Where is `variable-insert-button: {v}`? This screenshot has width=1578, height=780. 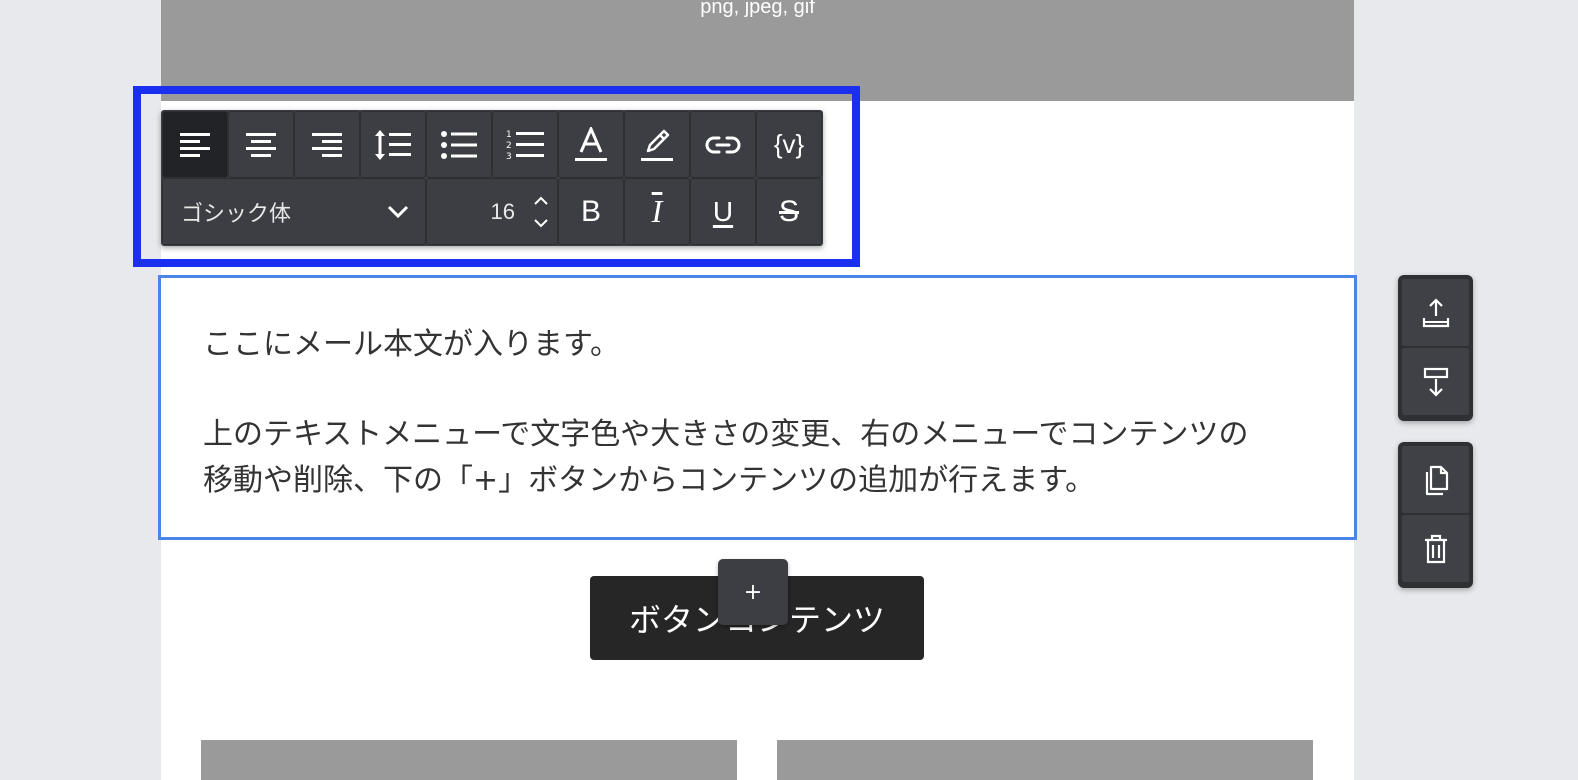 variable-insert-button: {v} is located at coordinates (789, 144).